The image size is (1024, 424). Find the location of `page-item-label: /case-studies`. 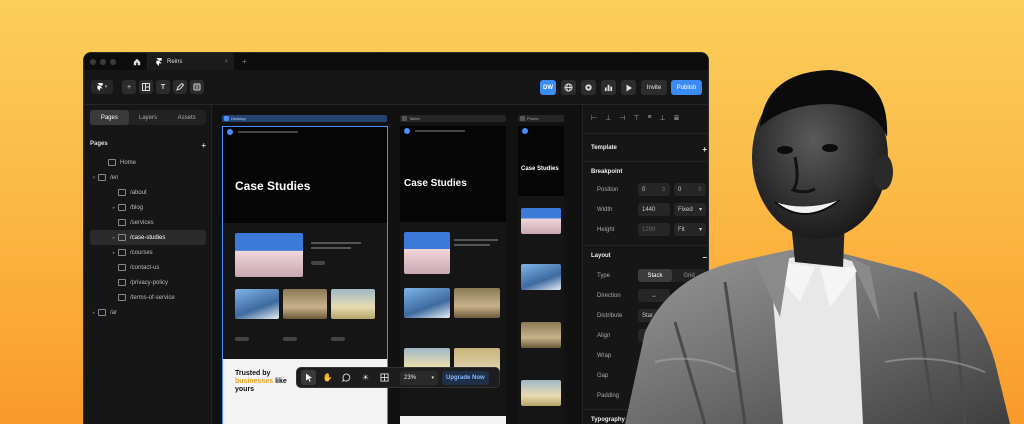

page-item-label: /case-studies is located at coordinates (148, 237).